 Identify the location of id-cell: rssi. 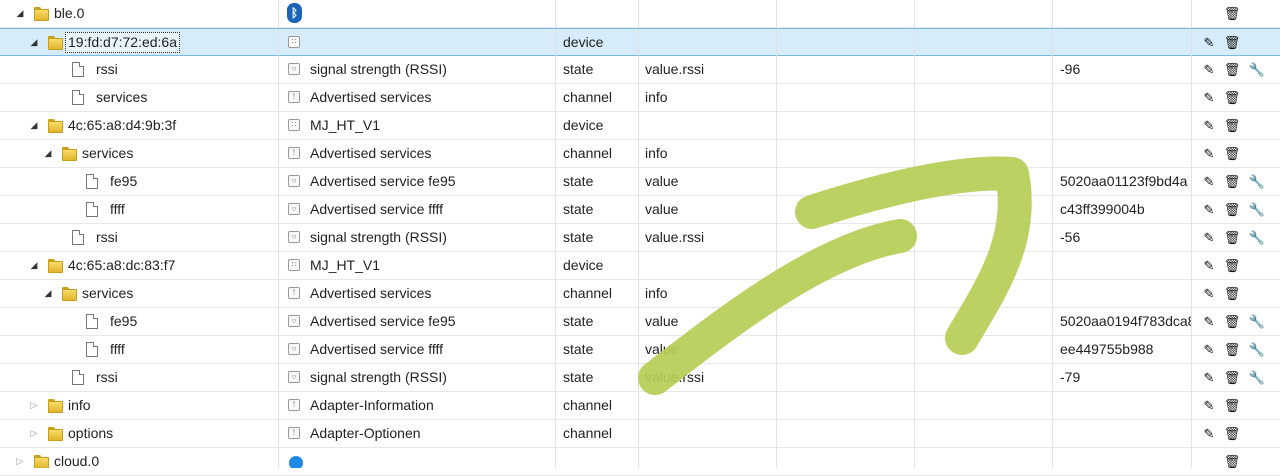
(139, 377).